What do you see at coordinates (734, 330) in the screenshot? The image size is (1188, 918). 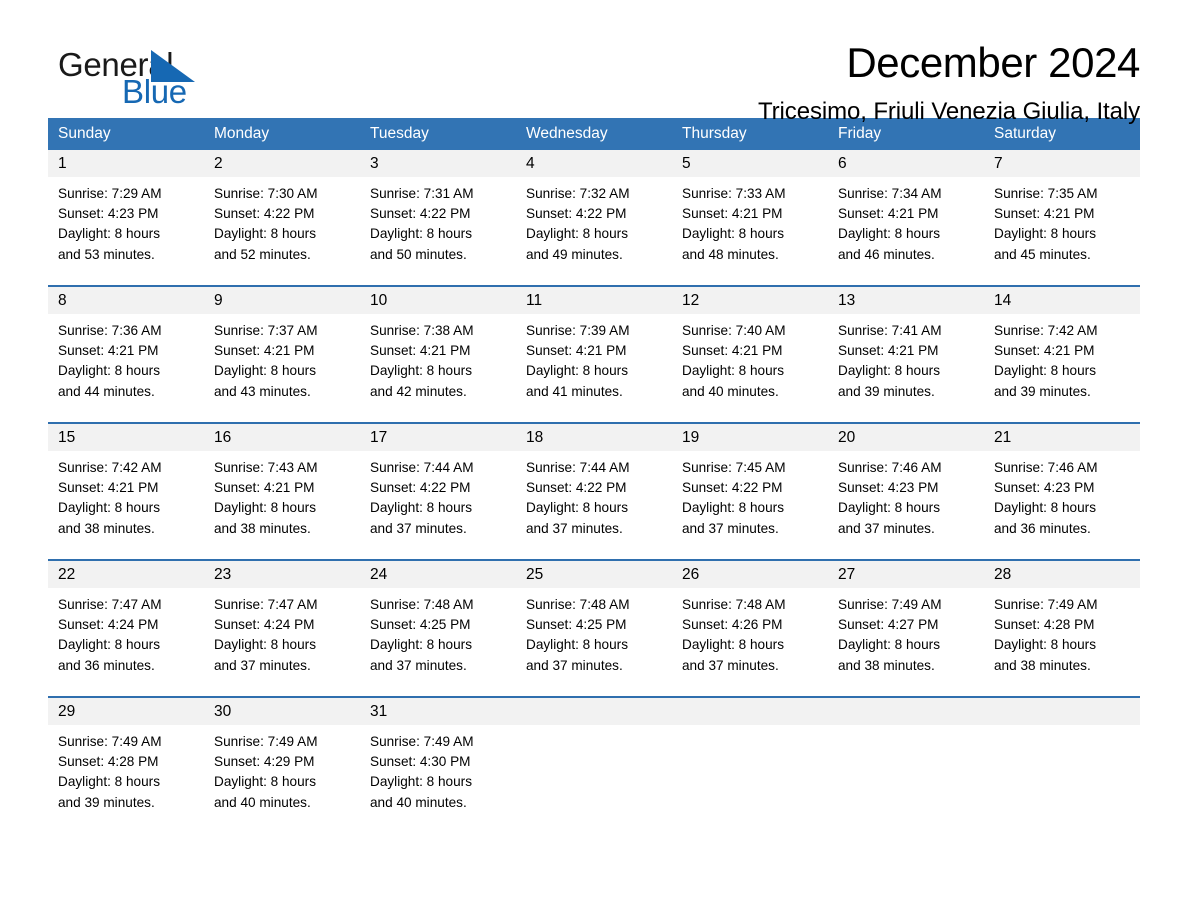 I see `sunrise-time: Sunrise: 7:40 AM` at bounding box center [734, 330].